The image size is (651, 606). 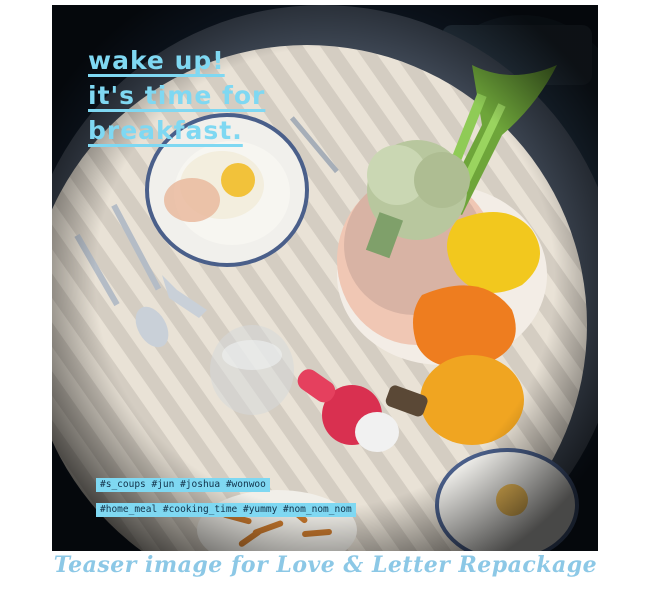 What do you see at coordinates (183, 485) in the screenshot?
I see `hashtag-line: #s_coups #jun #joshua #wonwoo` at bounding box center [183, 485].